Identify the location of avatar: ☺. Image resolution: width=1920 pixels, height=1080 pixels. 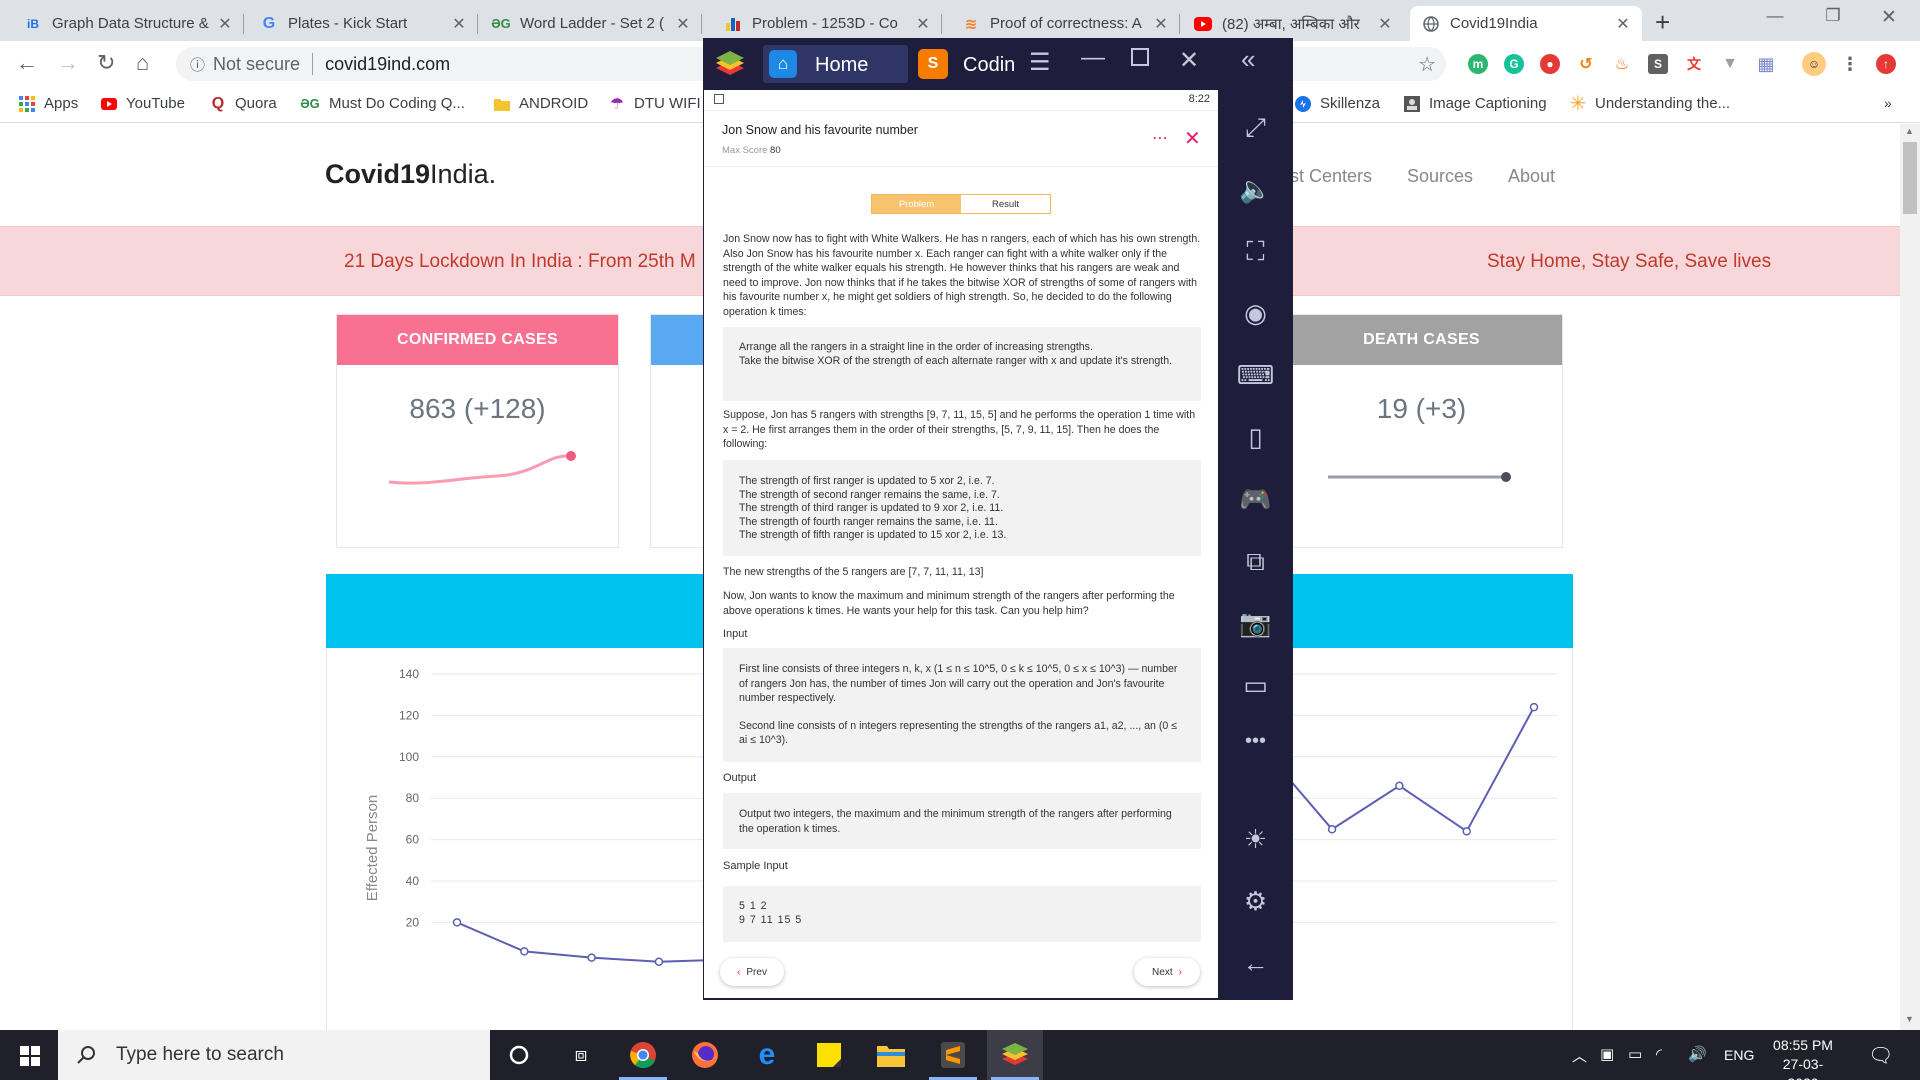
(1814, 64).